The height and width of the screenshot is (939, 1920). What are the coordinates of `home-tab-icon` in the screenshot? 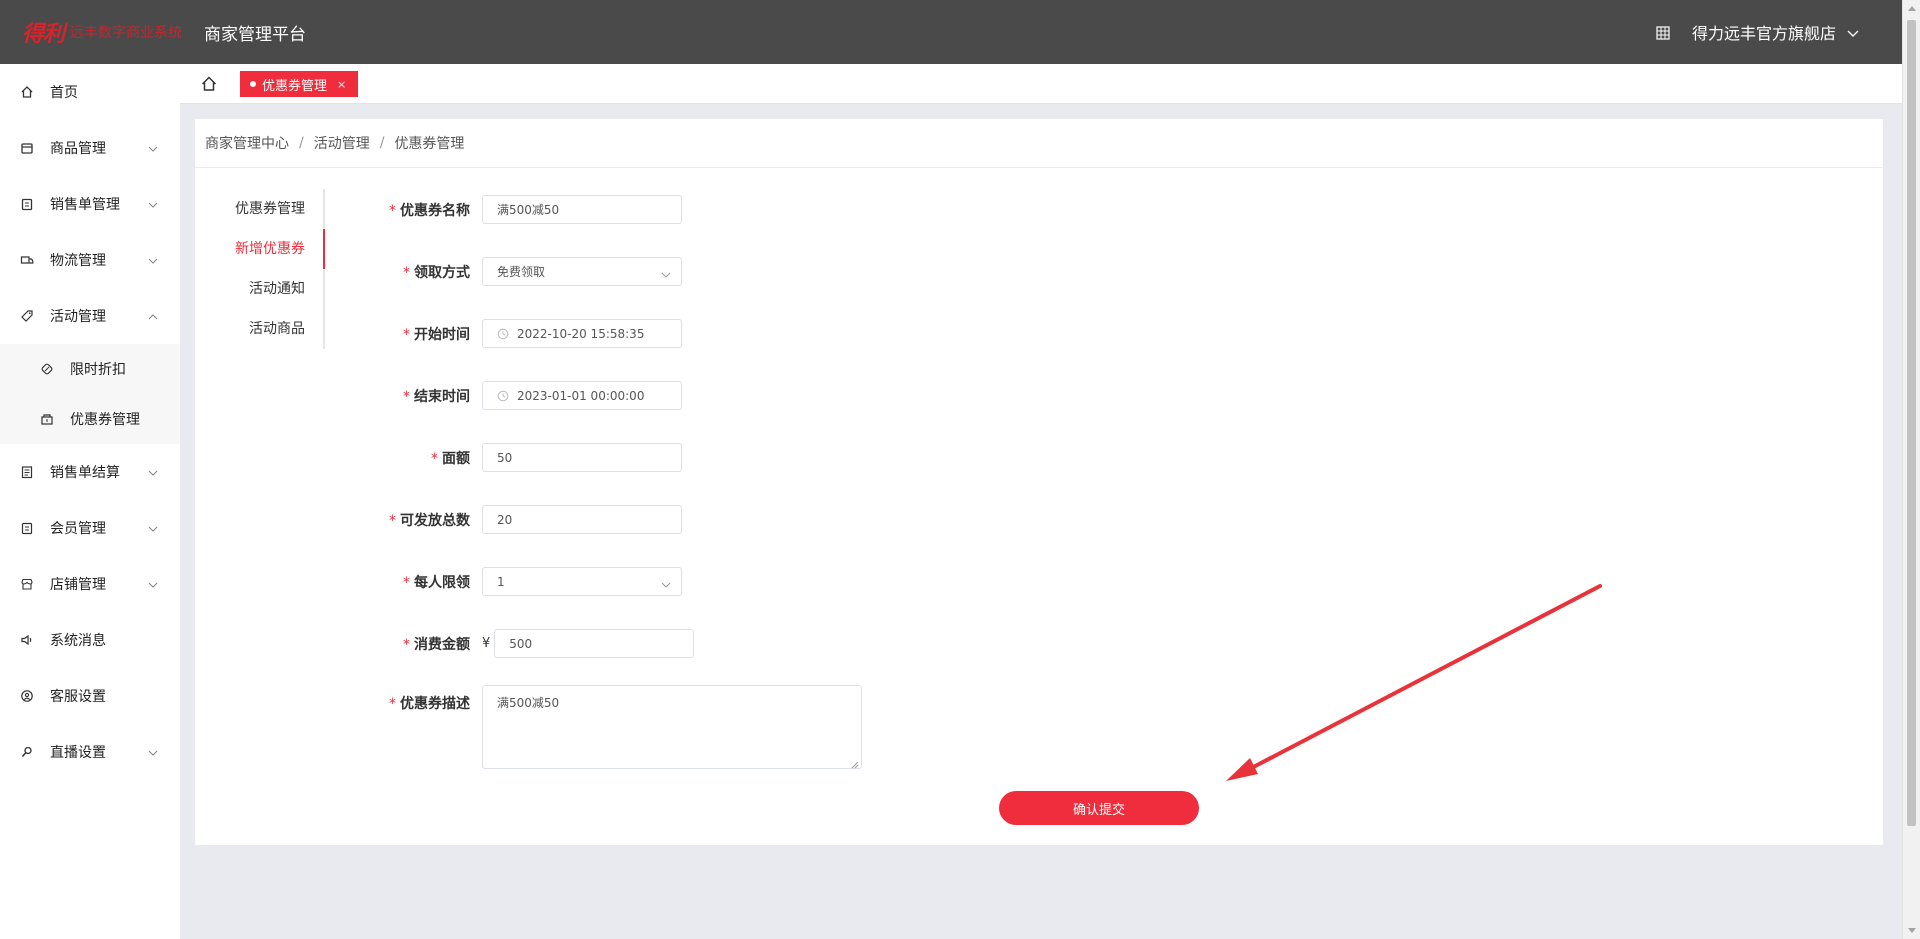 It's located at (209, 84).